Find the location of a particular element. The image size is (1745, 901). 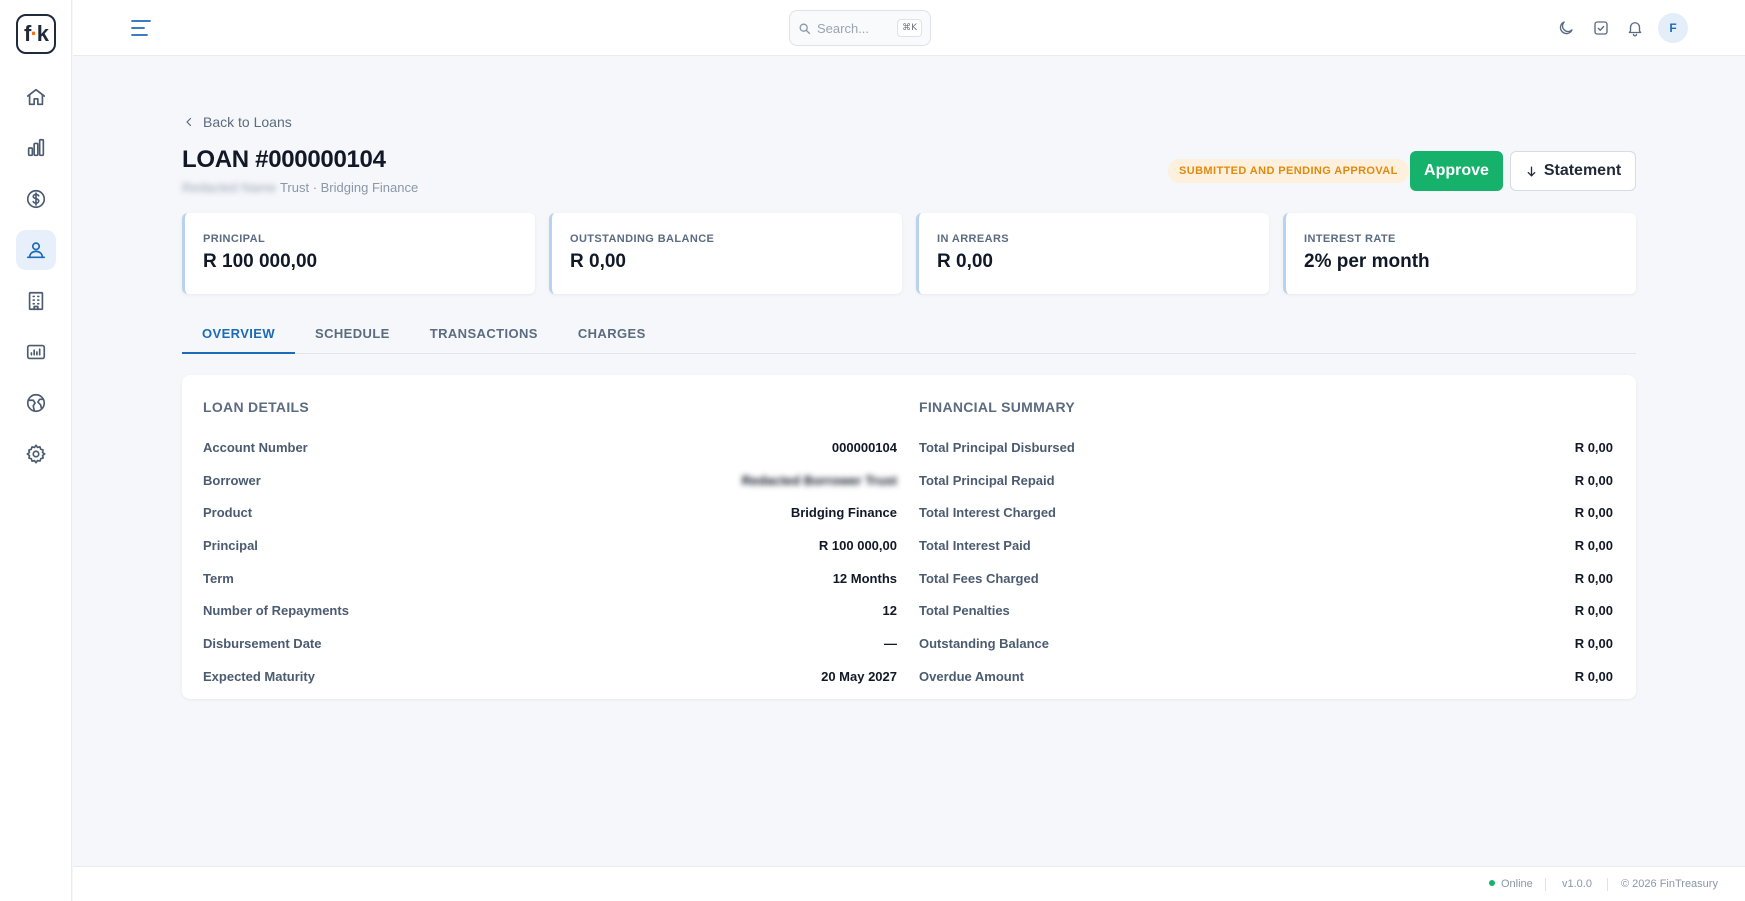

online-dot-icon is located at coordinates (1492, 883).